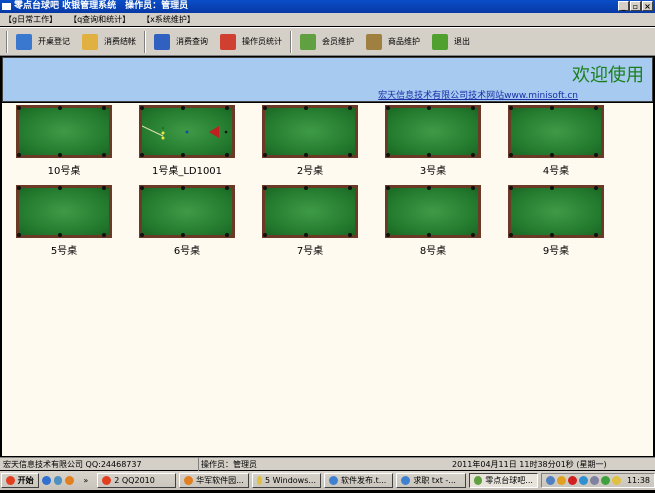 Image resolution: width=655 pixels, height=493 pixels. What do you see at coordinates (451, 42) in the screenshot?
I see `toolbar-button-exit: 退出` at bounding box center [451, 42].